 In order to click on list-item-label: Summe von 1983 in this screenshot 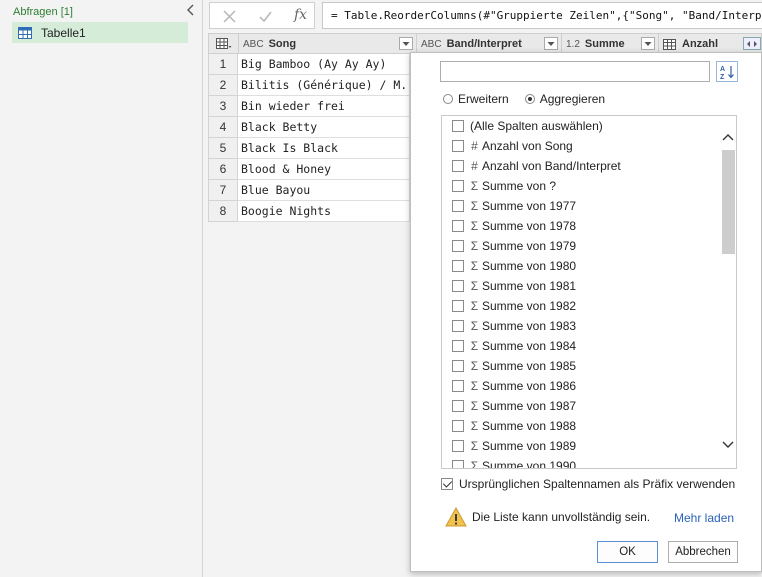, I will do `click(529, 326)`.